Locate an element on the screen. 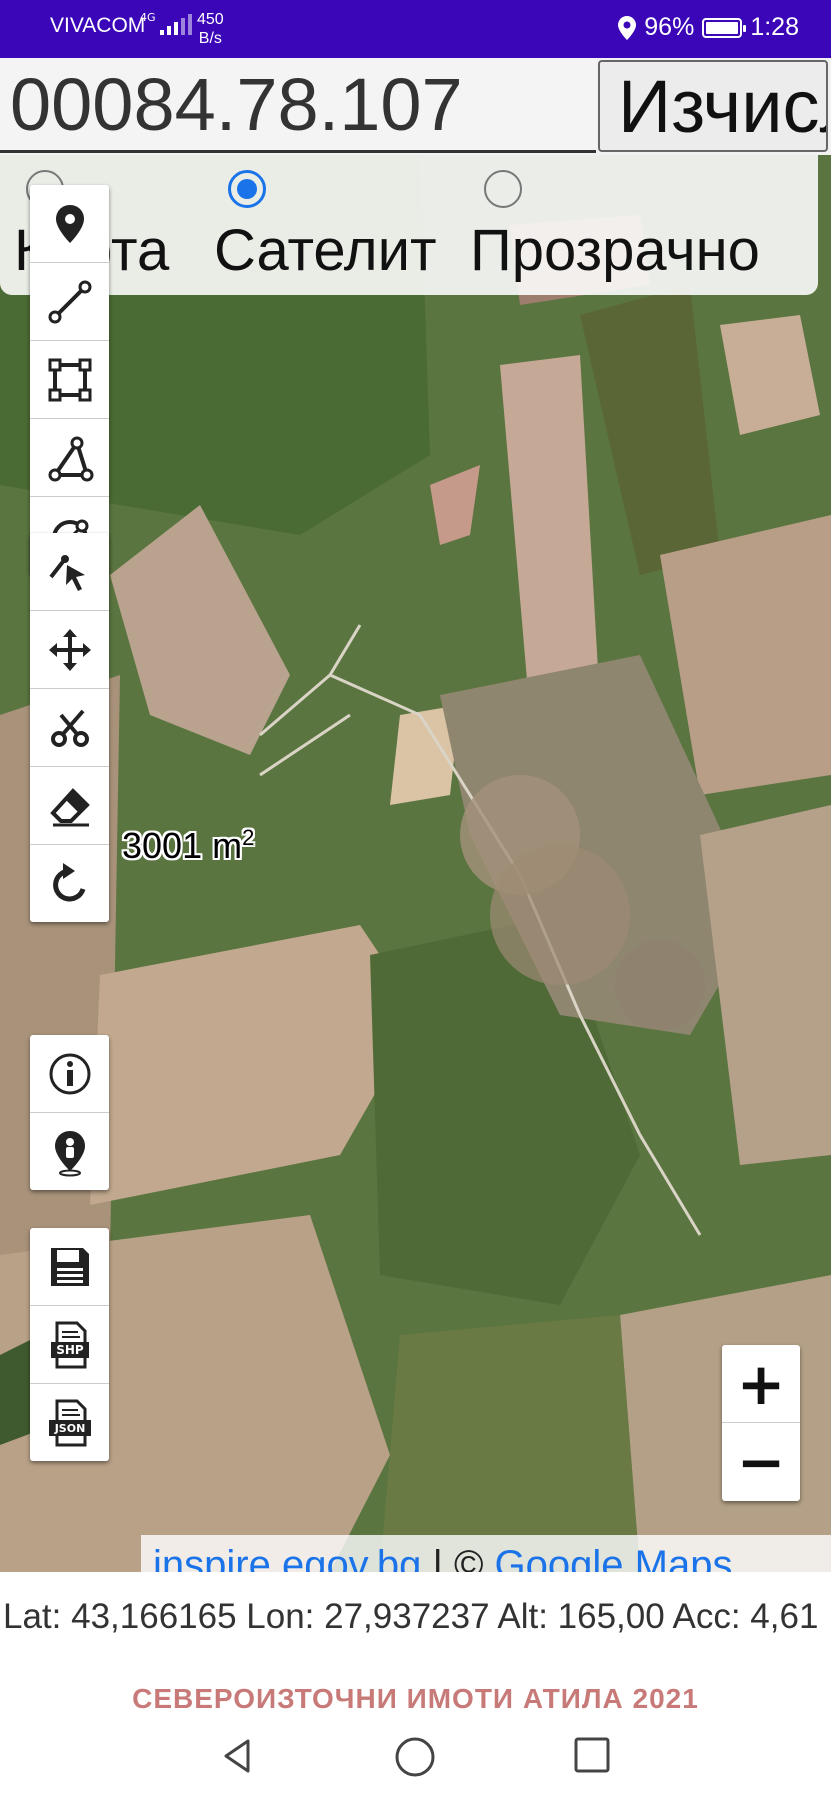  map-attribution: inspire.egov.bg | © Google Maps is located at coordinates (486, 1553).